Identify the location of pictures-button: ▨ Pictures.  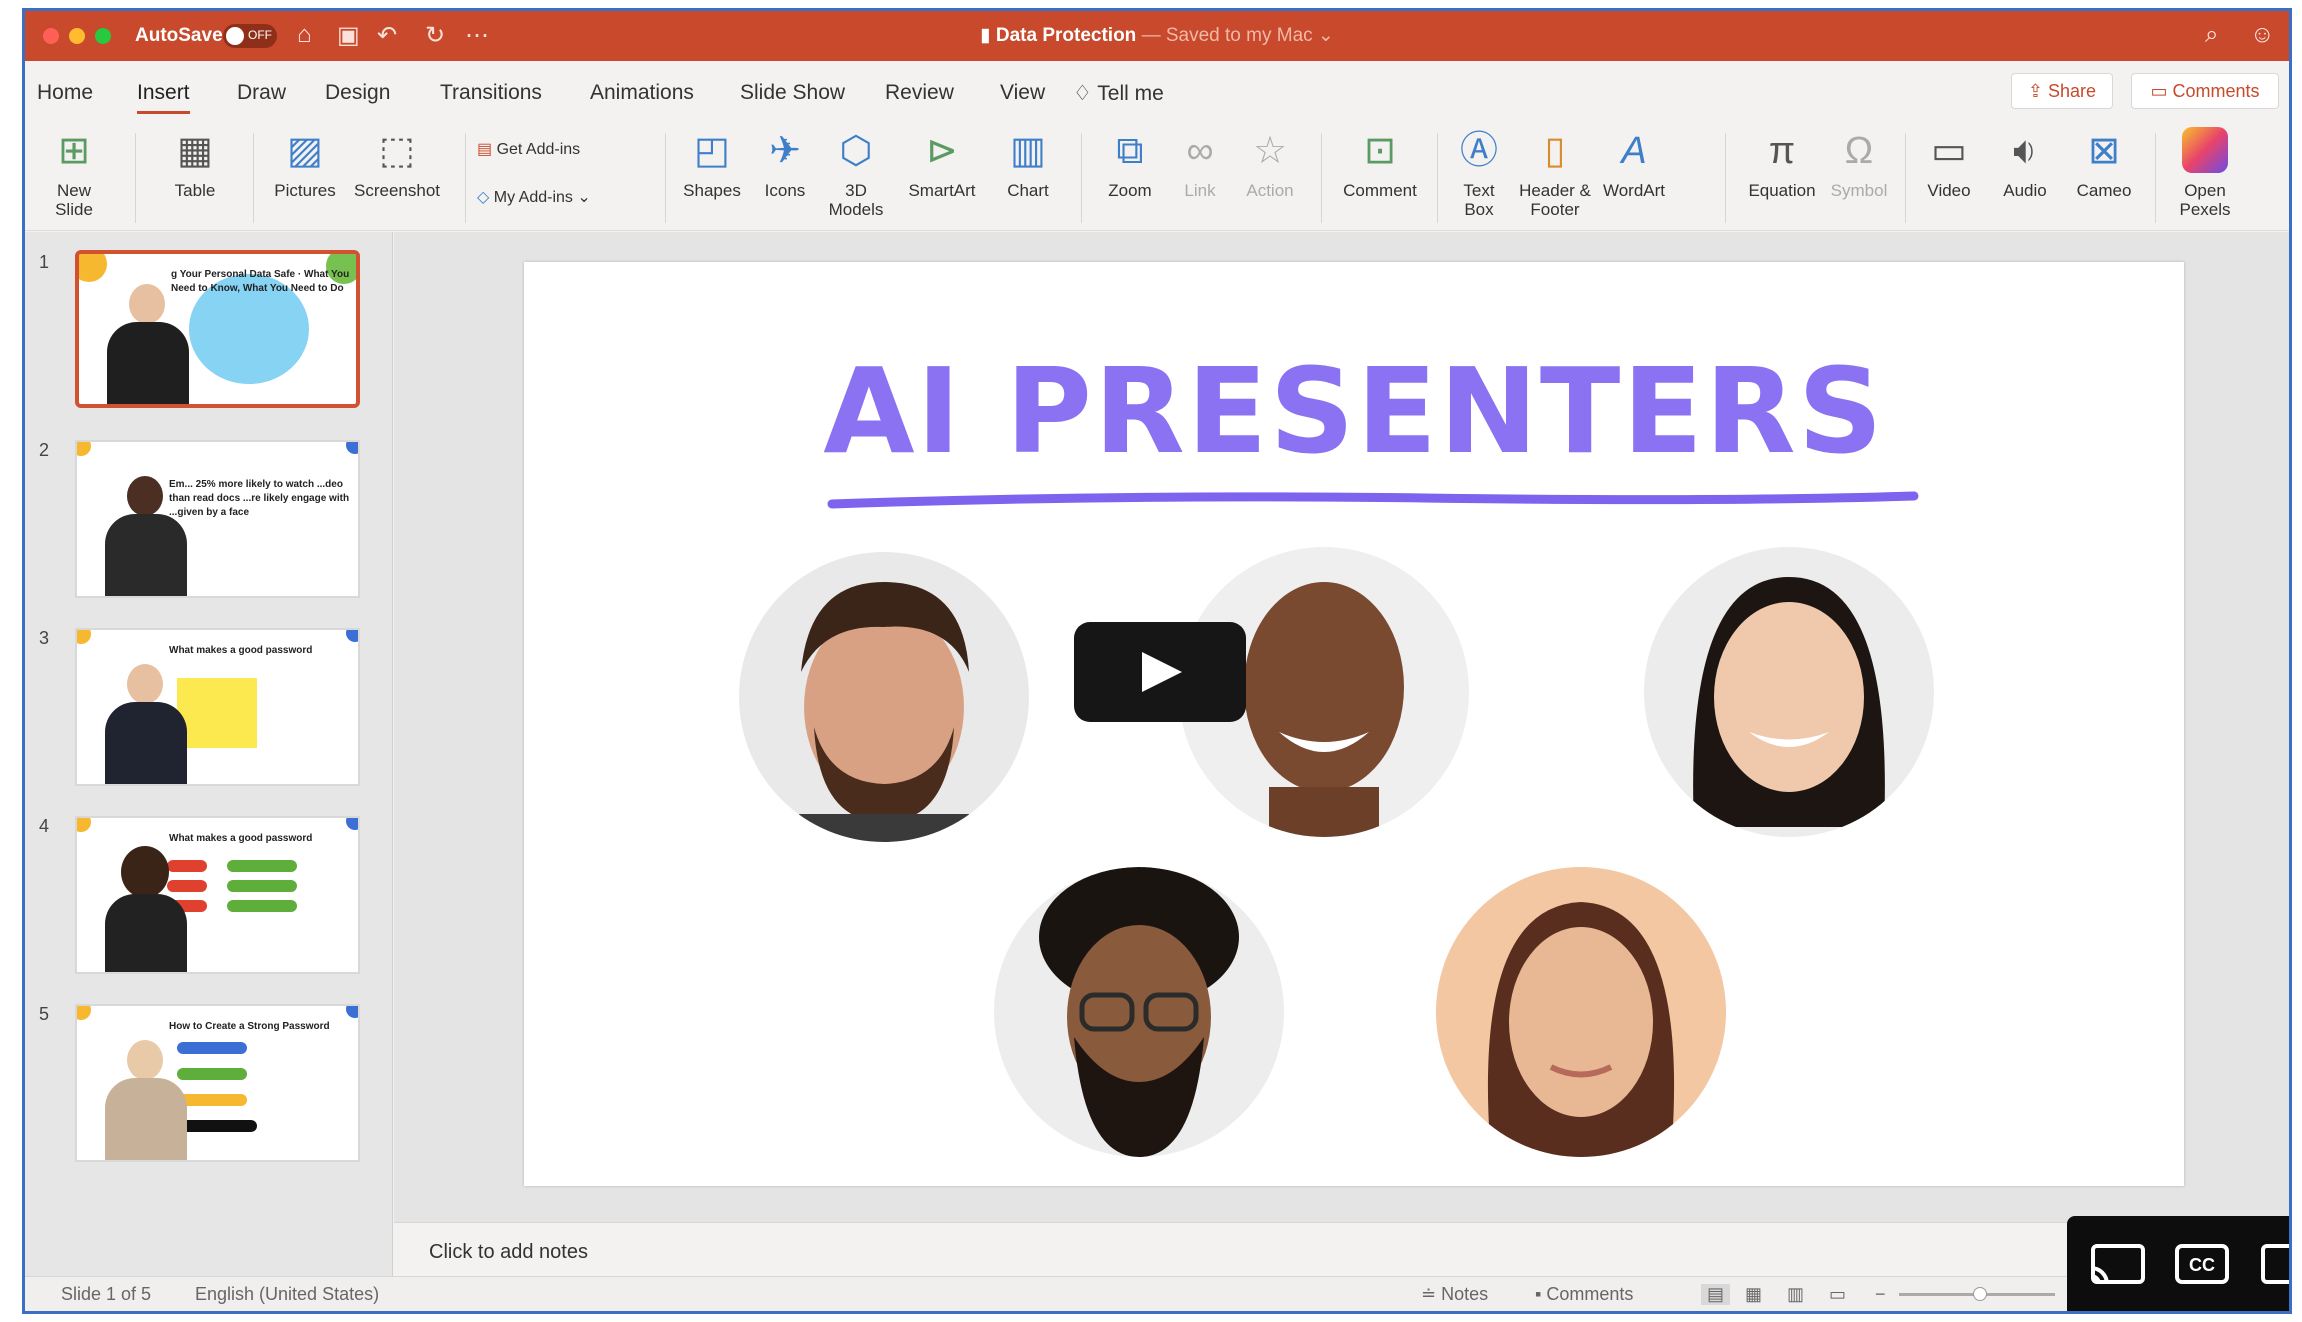
(305, 163).